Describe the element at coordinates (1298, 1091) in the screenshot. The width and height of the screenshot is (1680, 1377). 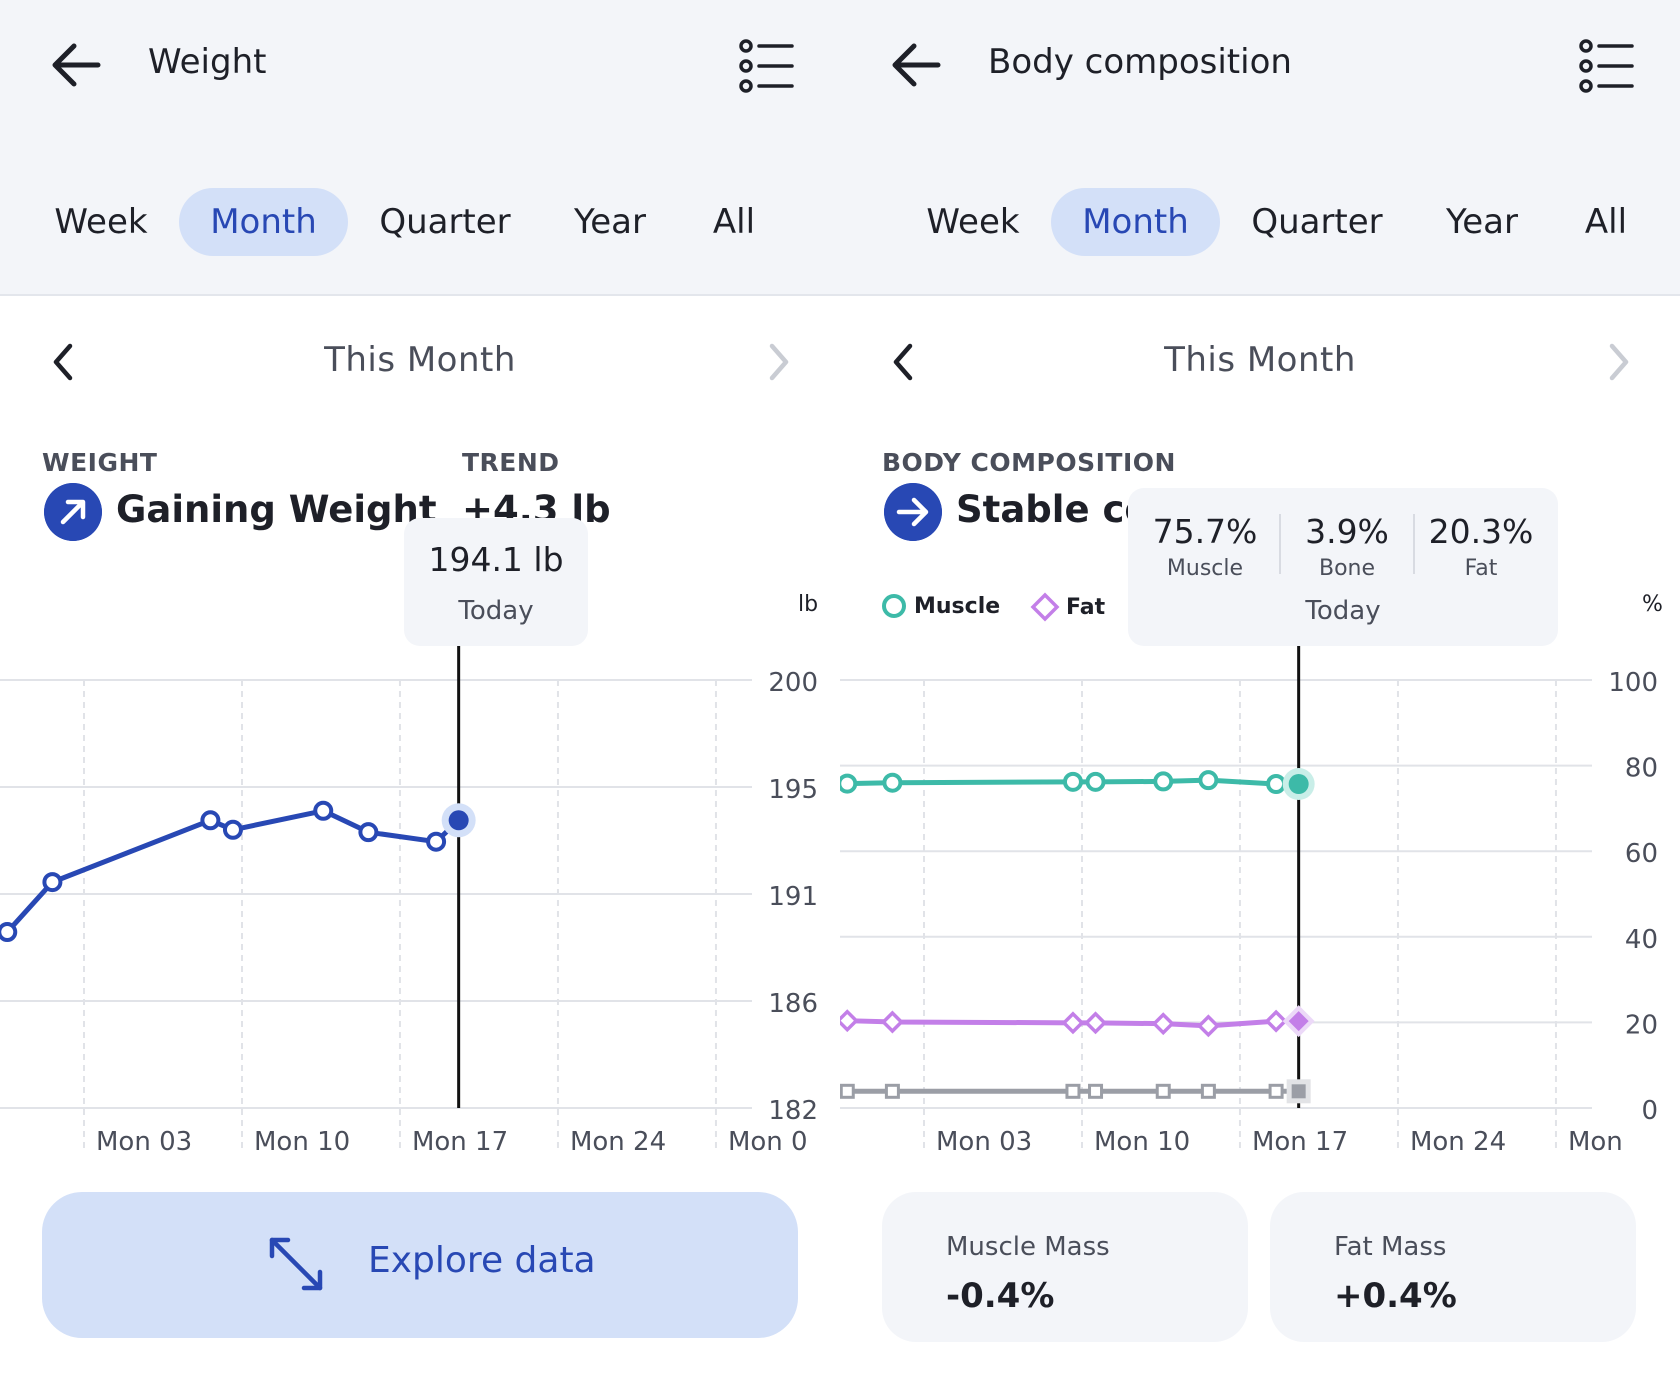
I see `today-bone-point` at that location.